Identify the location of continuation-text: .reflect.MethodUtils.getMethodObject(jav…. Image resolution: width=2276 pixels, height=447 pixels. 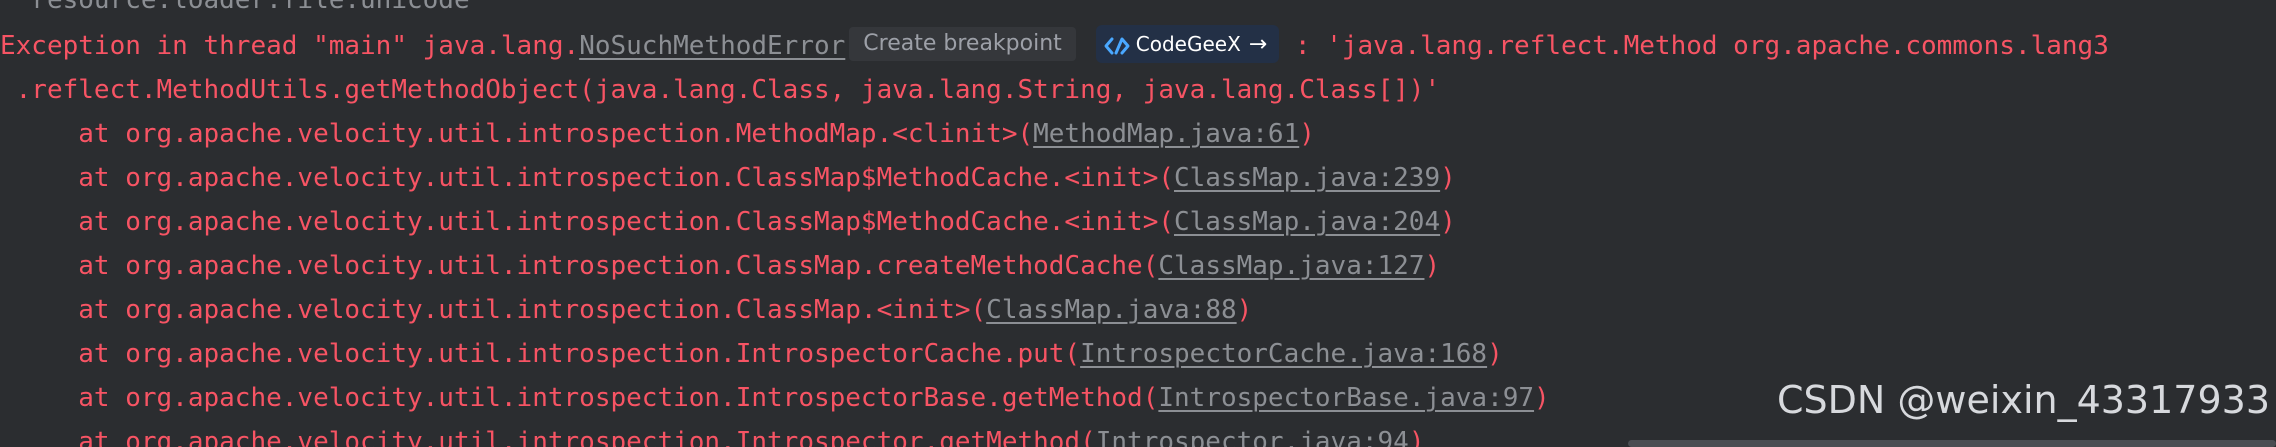
(720, 90).